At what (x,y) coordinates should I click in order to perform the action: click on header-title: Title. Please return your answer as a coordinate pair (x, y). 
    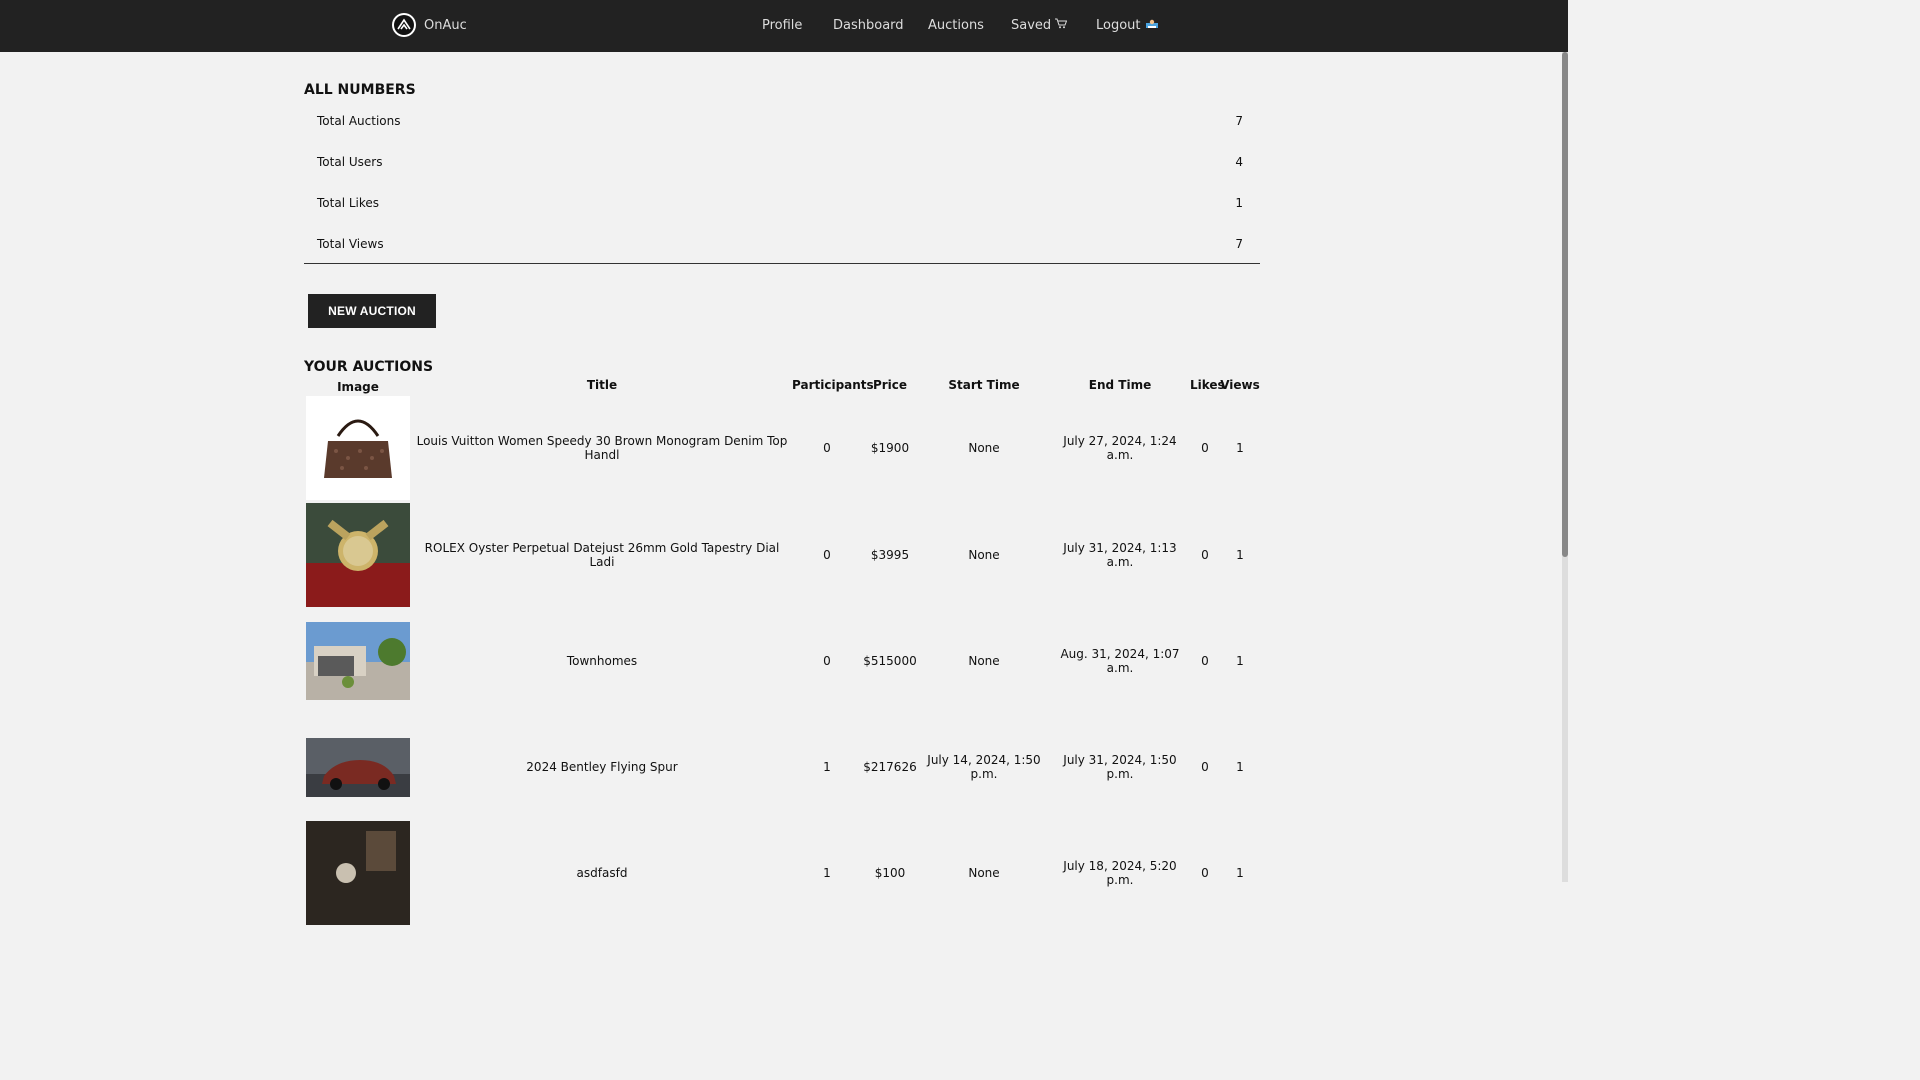
    Looking at the image, I should click on (602, 385).